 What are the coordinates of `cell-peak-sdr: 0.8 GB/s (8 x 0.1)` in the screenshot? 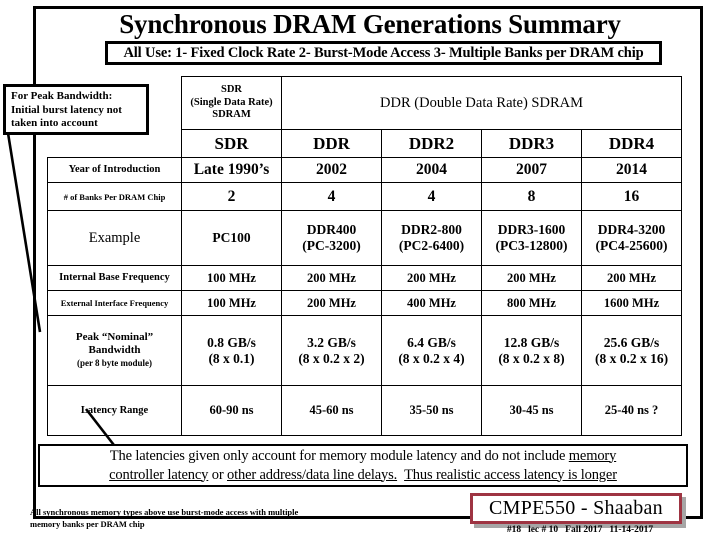 It's located at (231, 350).